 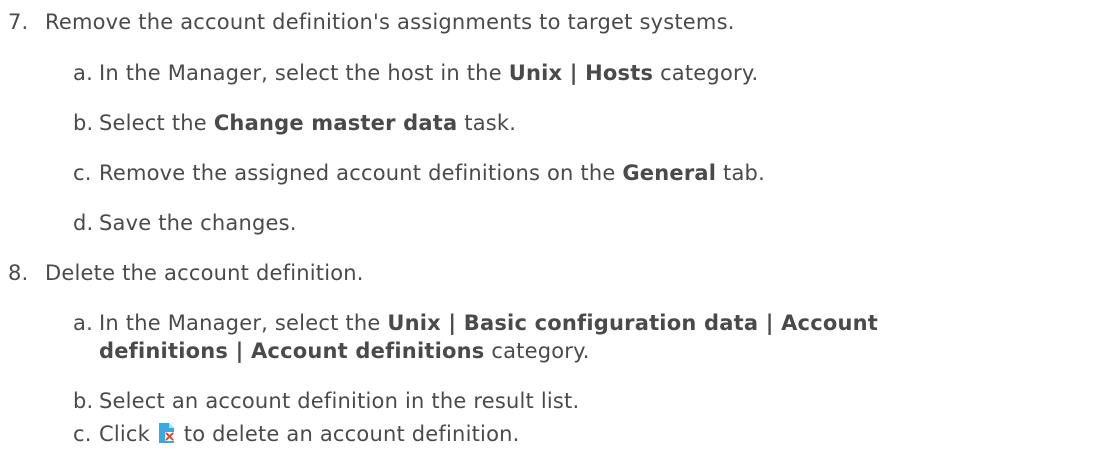 I want to click on step-text: Delete the account definition., so click(x=204, y=273).